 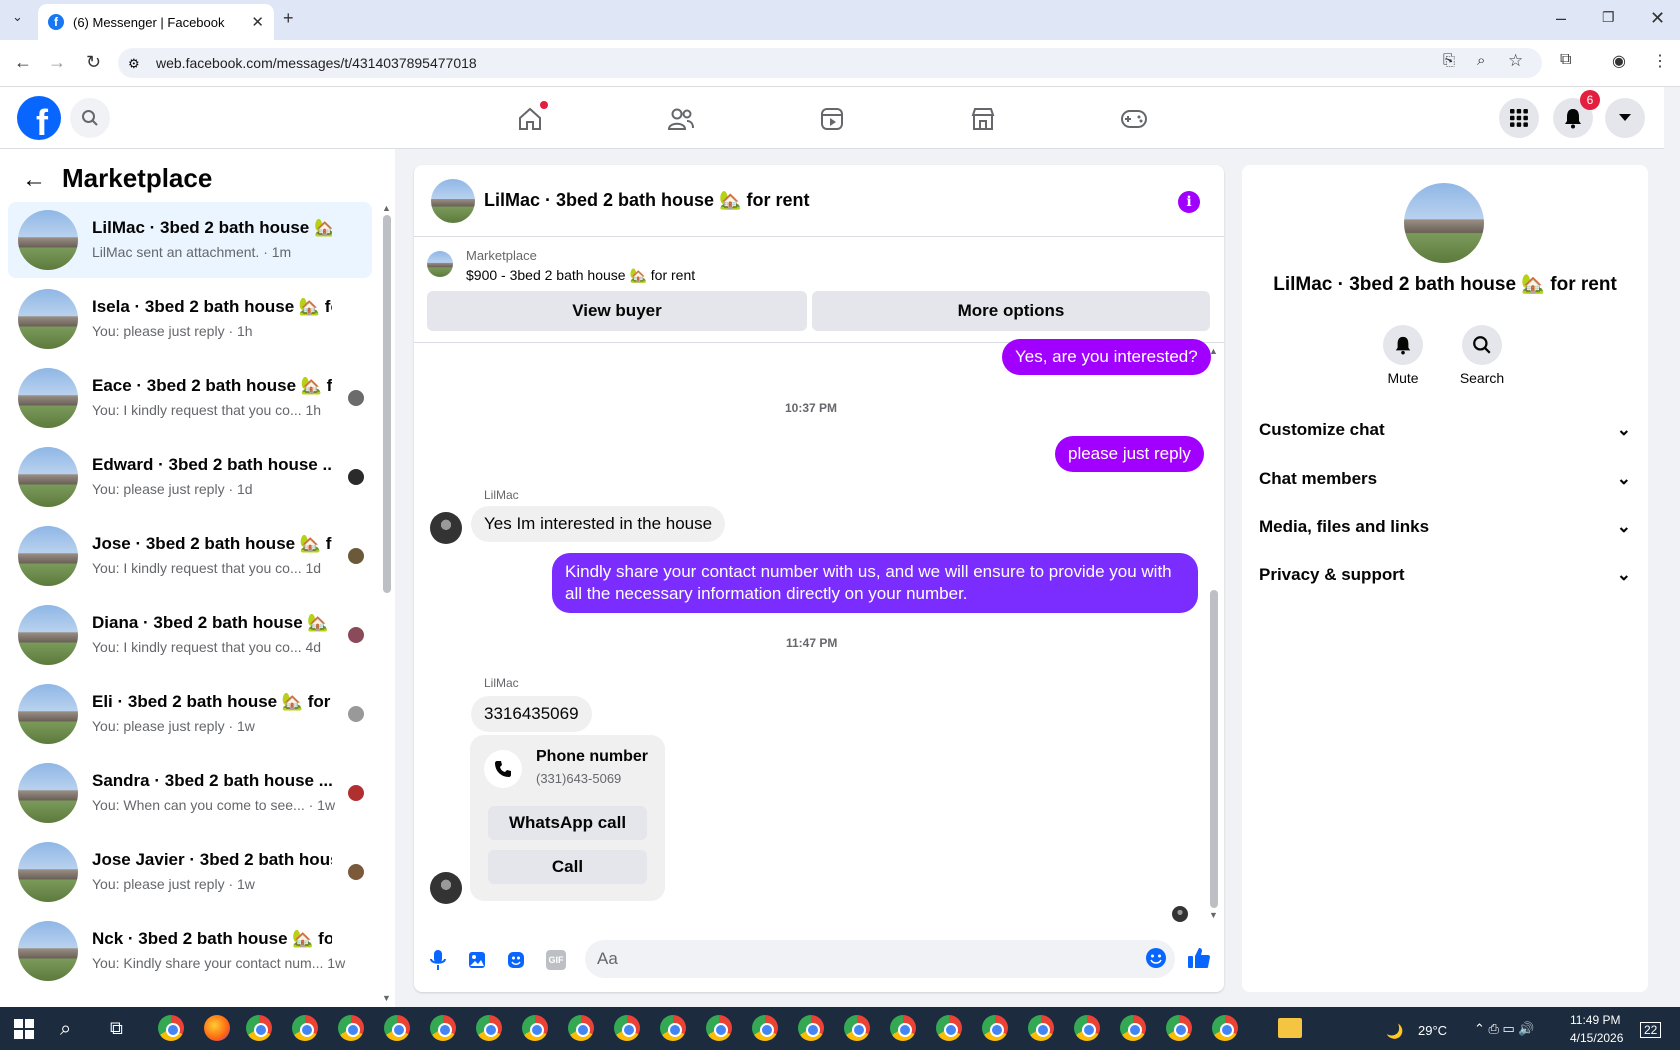 What do you see at coordinates (1657, 18) in the screenshot?
I see `window-close-icon: ✕` at bounding box center [1657, 18].